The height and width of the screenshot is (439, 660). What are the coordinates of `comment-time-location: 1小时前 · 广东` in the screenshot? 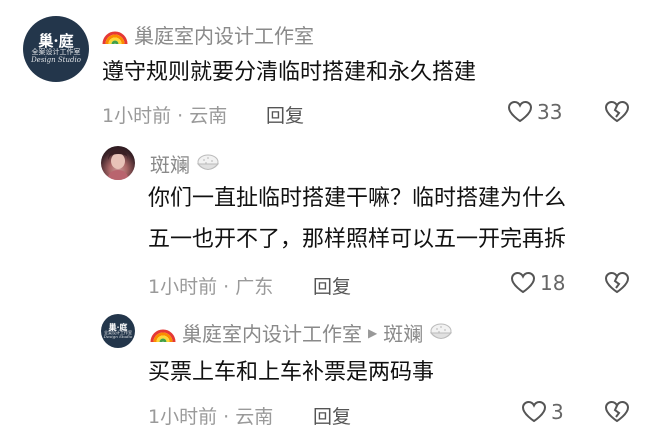 It's located at (211, 287).